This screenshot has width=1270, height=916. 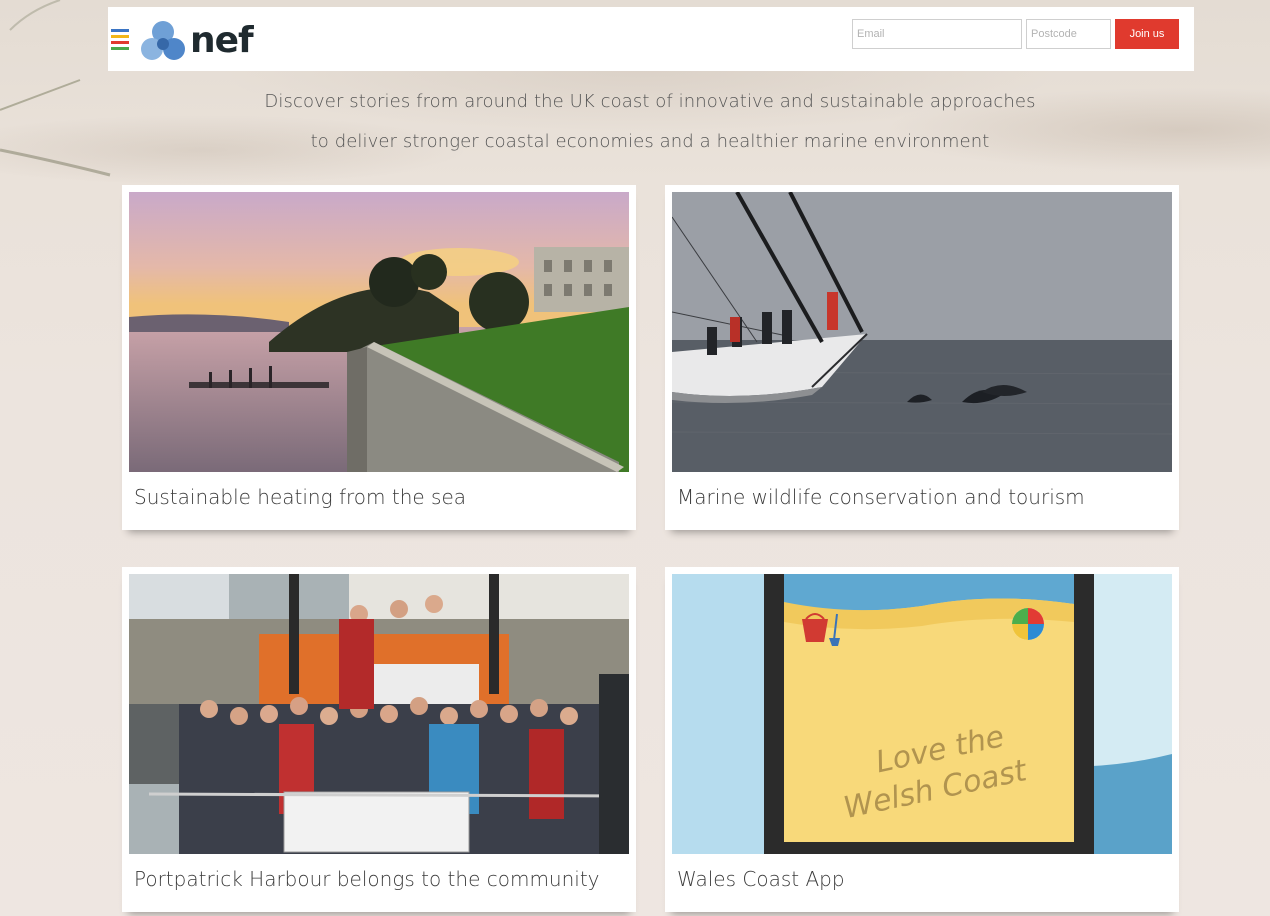 What do you see at coordinates (222, 40) in the screenshot?
I see `logo-text: nef` at bounding box center [222, 40].